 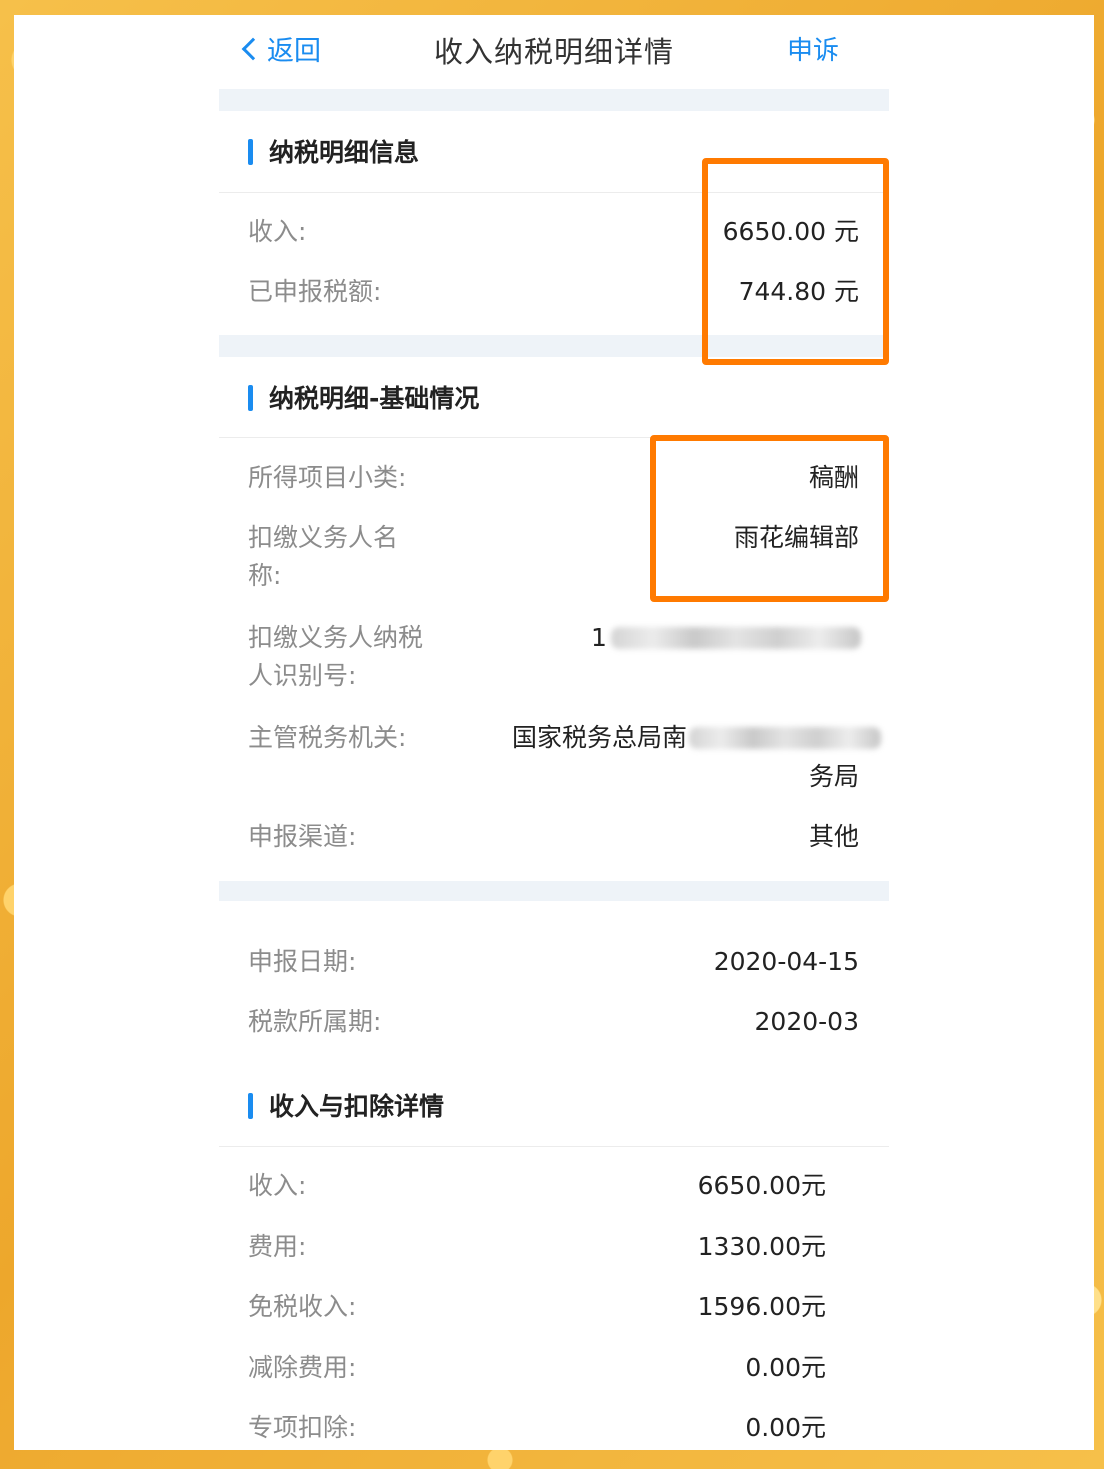 I want to click on detail-income-label: 收入:, so click(x=277, y=1185).